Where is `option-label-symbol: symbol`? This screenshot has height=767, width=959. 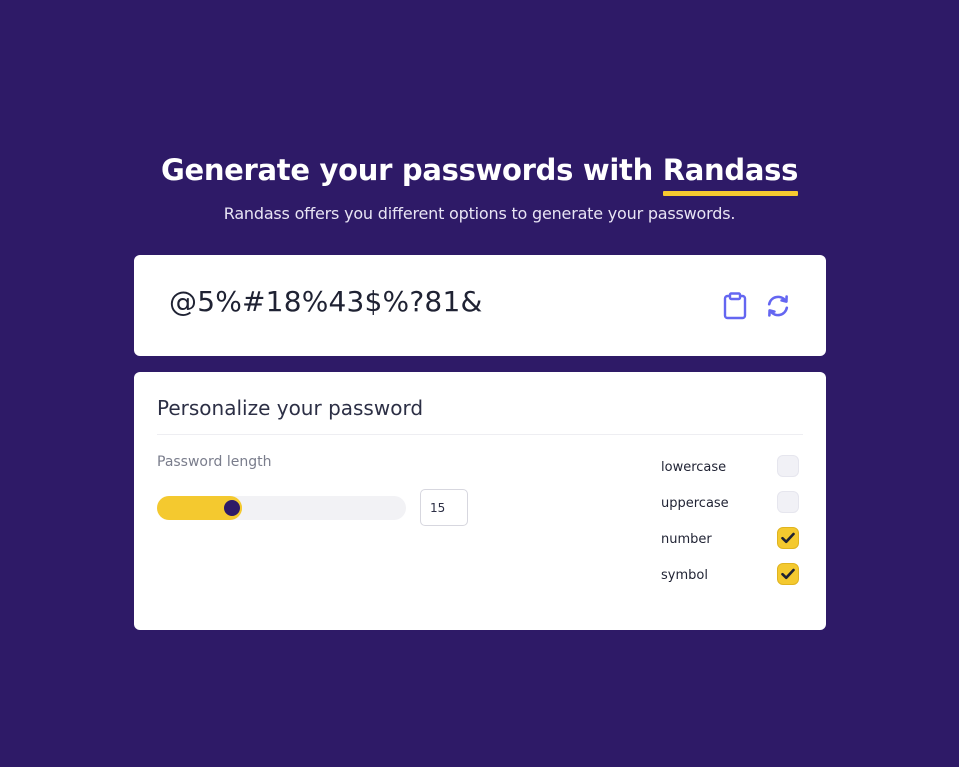 option-label-symbol: symbol is located at coordinates (684, 575).